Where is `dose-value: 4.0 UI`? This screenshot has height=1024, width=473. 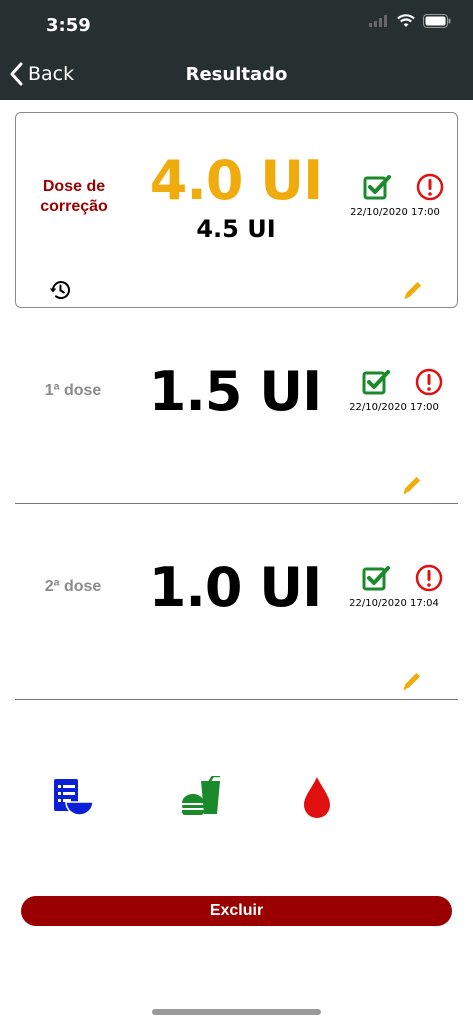
dose-value: 4.0 UI is located at coordinates (236, 180).